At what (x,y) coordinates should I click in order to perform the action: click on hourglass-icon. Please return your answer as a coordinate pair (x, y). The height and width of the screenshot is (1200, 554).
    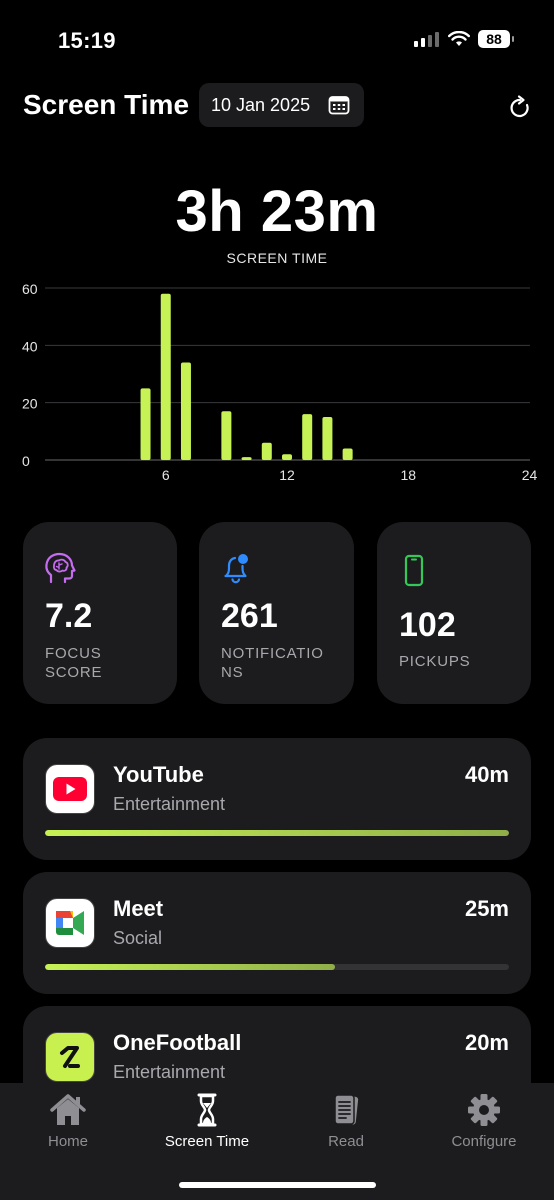
    Looking at the image, I should click on (207, 1110).